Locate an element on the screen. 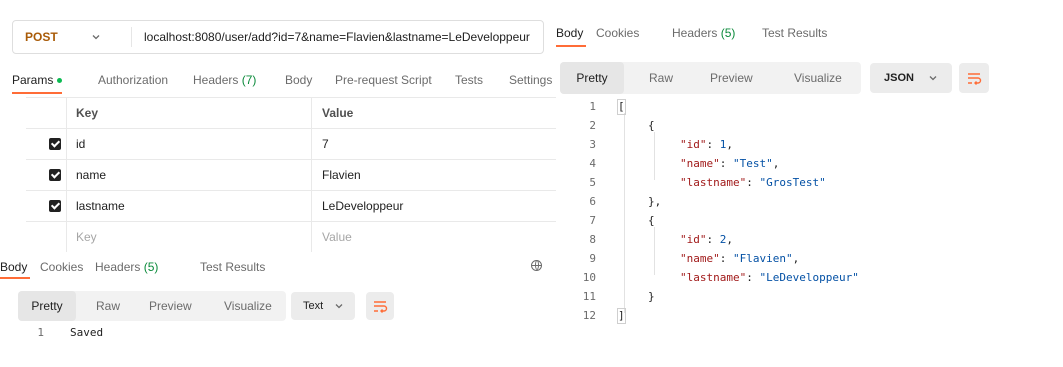  tab-authorization: Authorization is located at coordinates (133, 80).